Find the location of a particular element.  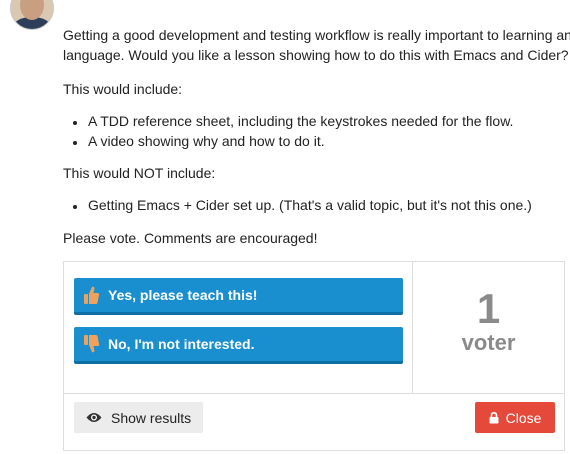

include-heading: This would include: is located at coordinates (123, 89).